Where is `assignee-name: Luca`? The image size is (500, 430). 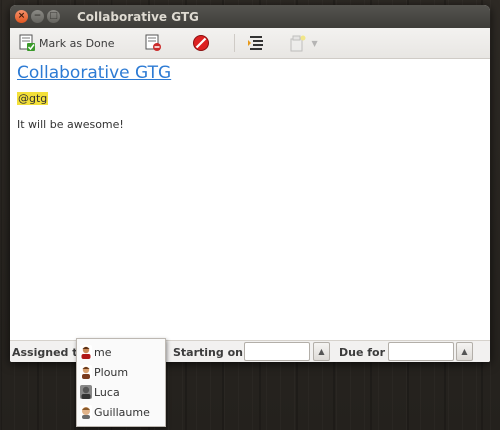
assignee-name: Luca is located at coordinates (107, 392).